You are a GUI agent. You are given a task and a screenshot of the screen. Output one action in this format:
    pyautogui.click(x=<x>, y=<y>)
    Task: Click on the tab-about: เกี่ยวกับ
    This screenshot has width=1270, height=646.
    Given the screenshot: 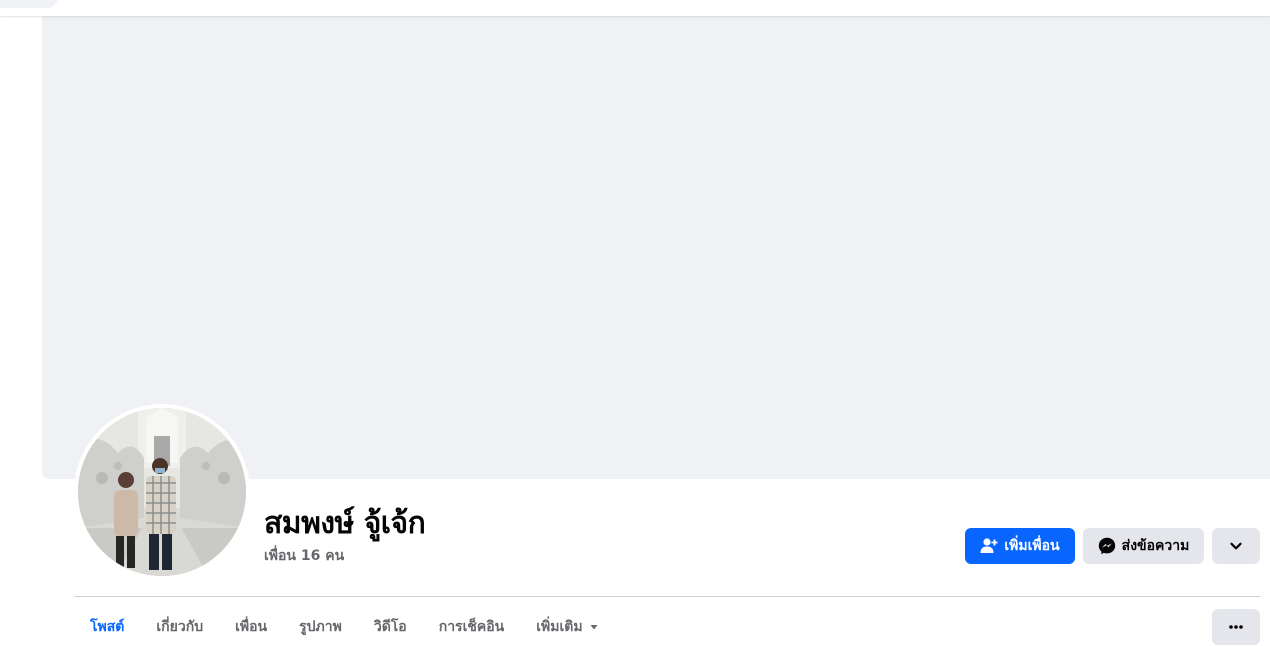 What is the action you would take?
    pyautogui.click(x=179, y=627)
    